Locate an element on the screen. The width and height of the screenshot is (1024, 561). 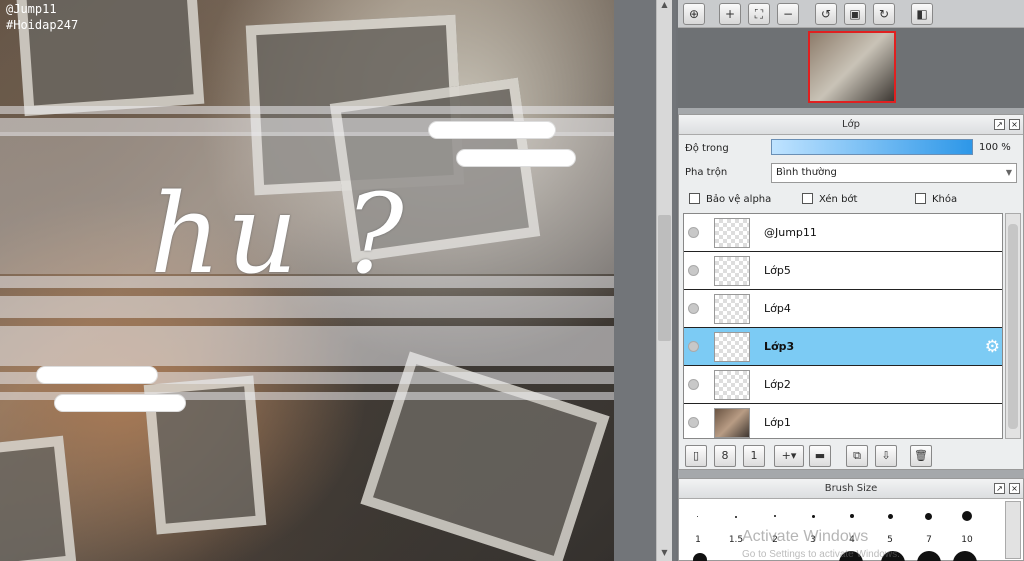
flip-icon: ◧ is located at coordinates (922, 14).